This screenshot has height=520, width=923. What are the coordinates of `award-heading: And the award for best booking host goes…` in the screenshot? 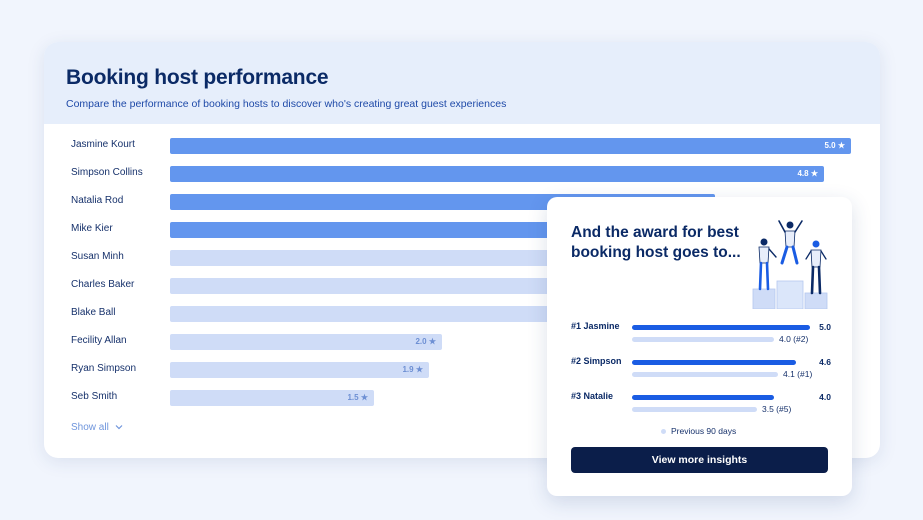 It's located at (656, 242).